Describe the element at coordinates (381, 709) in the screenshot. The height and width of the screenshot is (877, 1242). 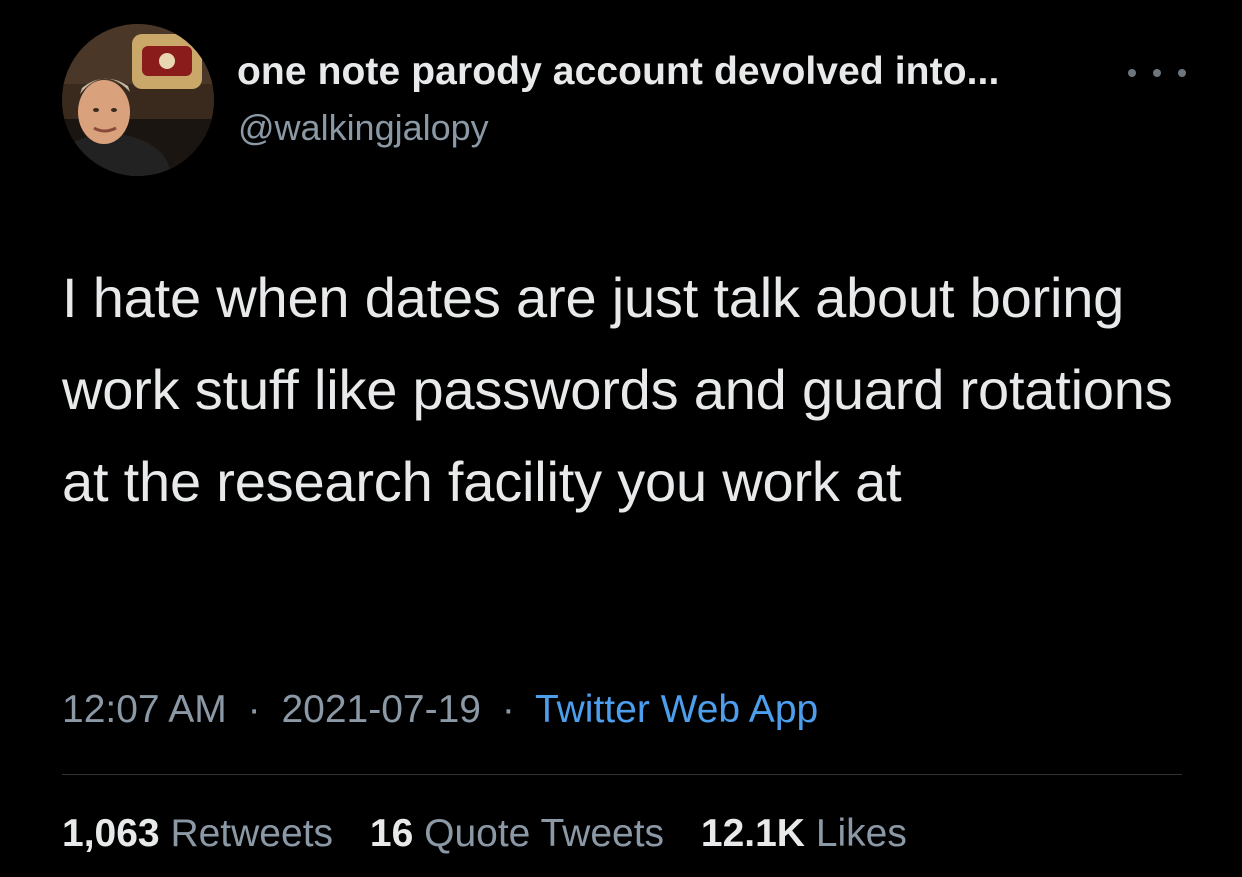
I see `tweet-date: 2021-07-19` at that location.